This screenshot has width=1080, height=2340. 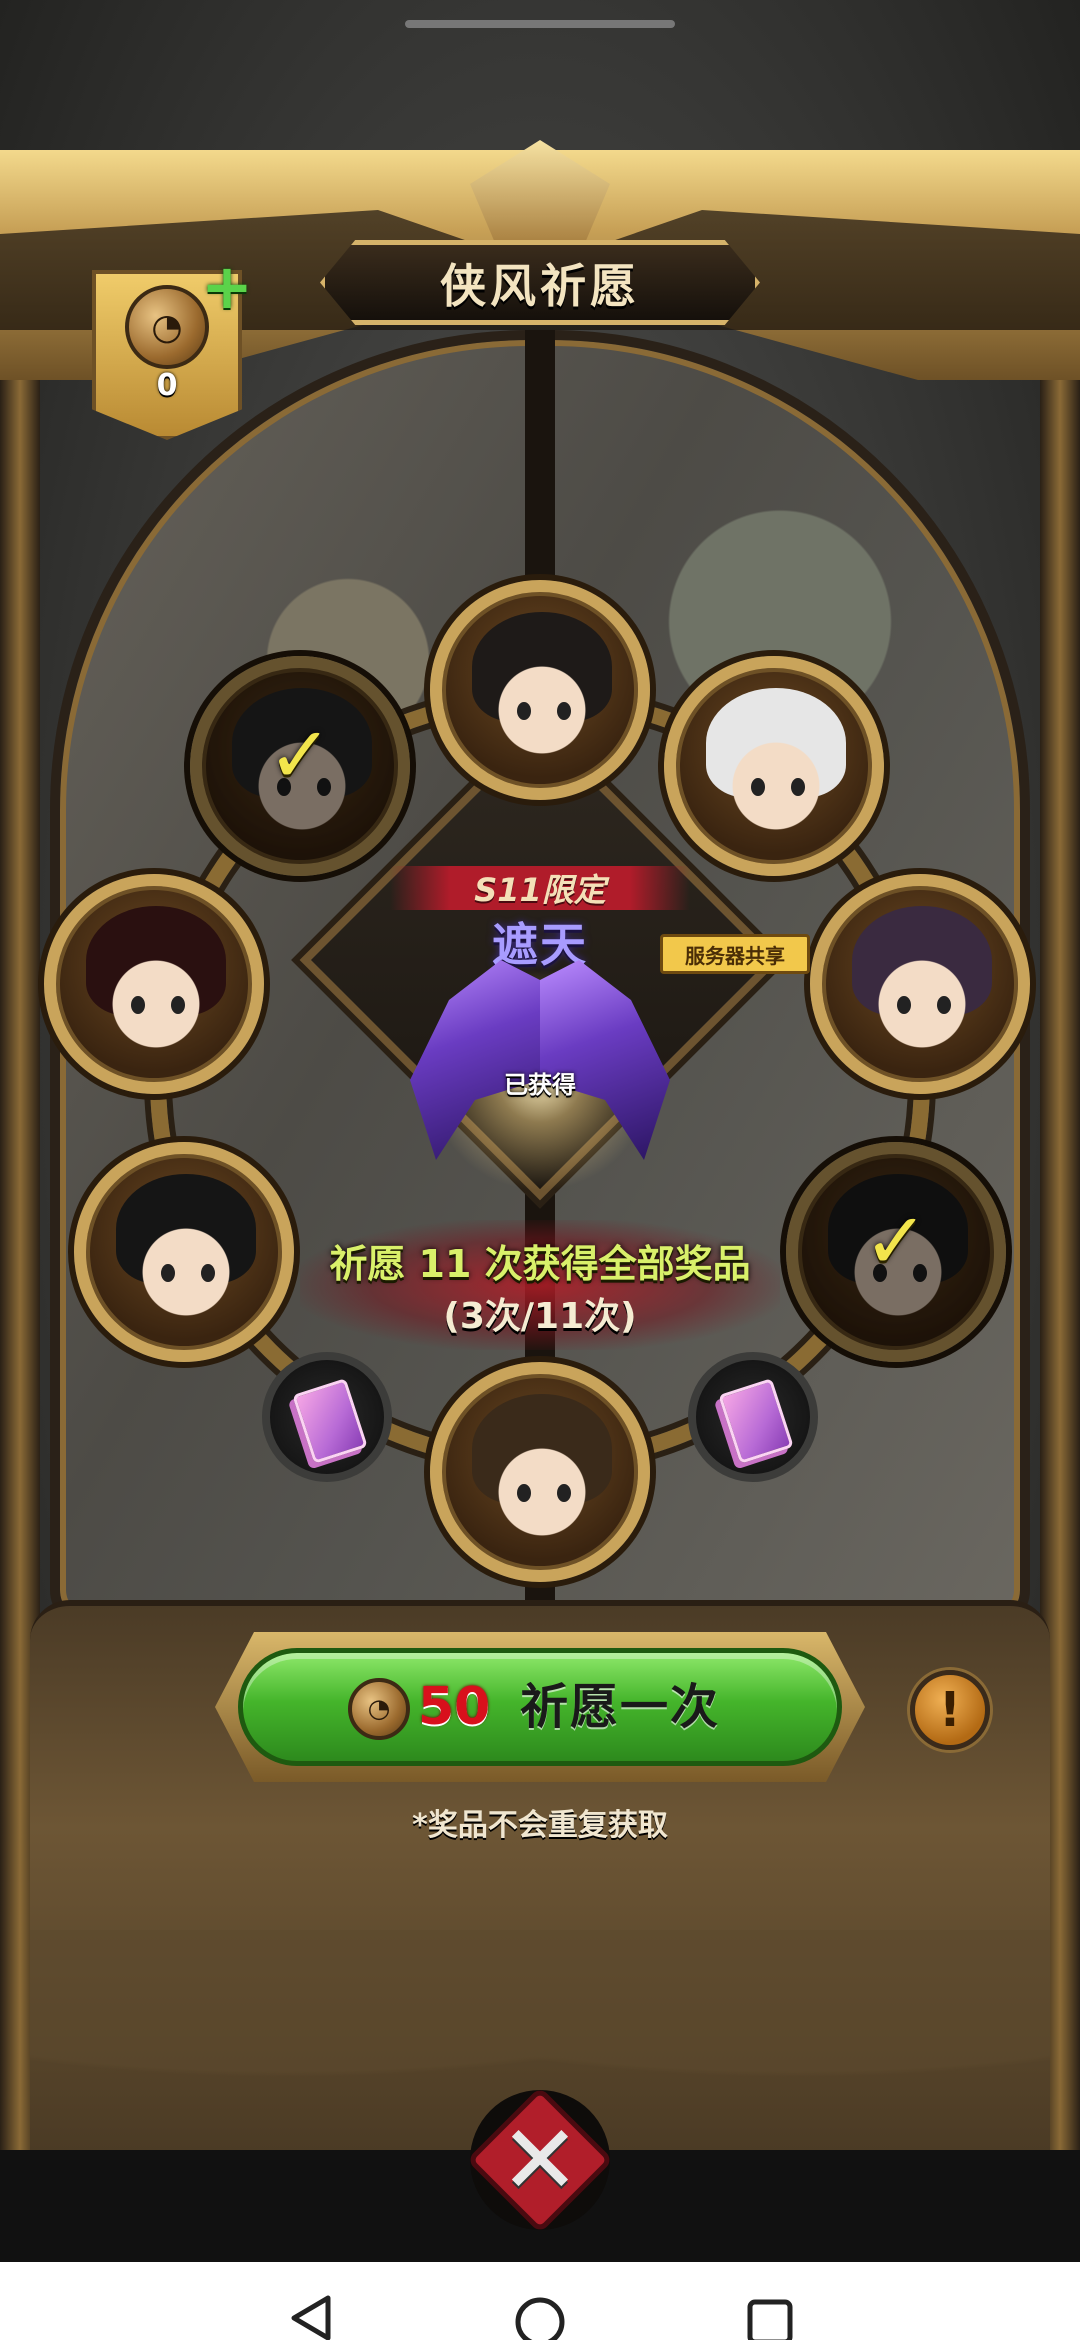 I want to click on portrait-bottom, so click(x=540, y=1472).